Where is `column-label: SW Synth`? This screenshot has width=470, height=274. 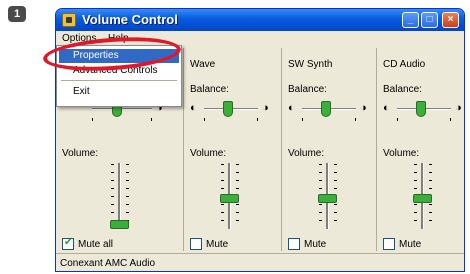
column-label: SW Synth is located at coordinates (310, 64).